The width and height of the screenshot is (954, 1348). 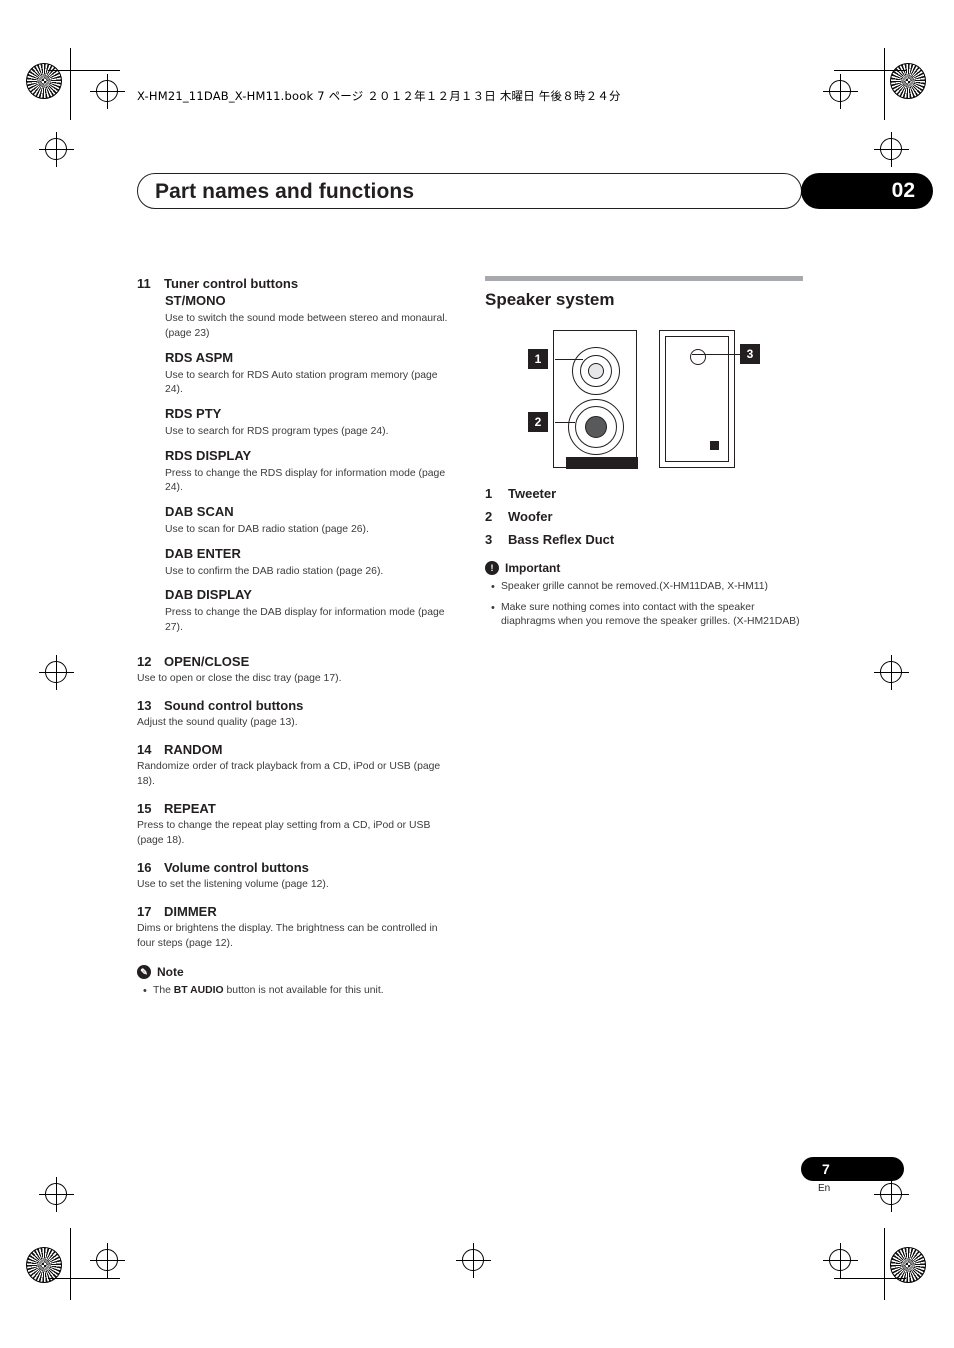 What do you see at coordinates (285, 191) in the screenshot?
I see `page-title: Part names and functions` at bounding box center [285, 191].